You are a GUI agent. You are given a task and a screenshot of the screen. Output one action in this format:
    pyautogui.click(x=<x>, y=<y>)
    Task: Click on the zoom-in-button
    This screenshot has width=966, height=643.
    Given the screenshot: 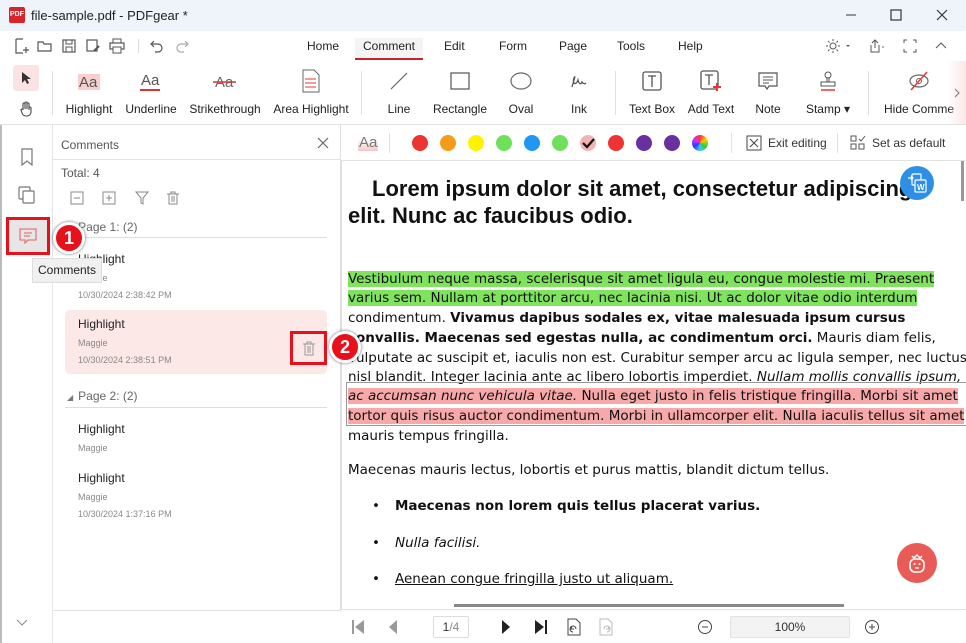 What is the action you would take?
    pyautogui.click(x=872, y=627)
    